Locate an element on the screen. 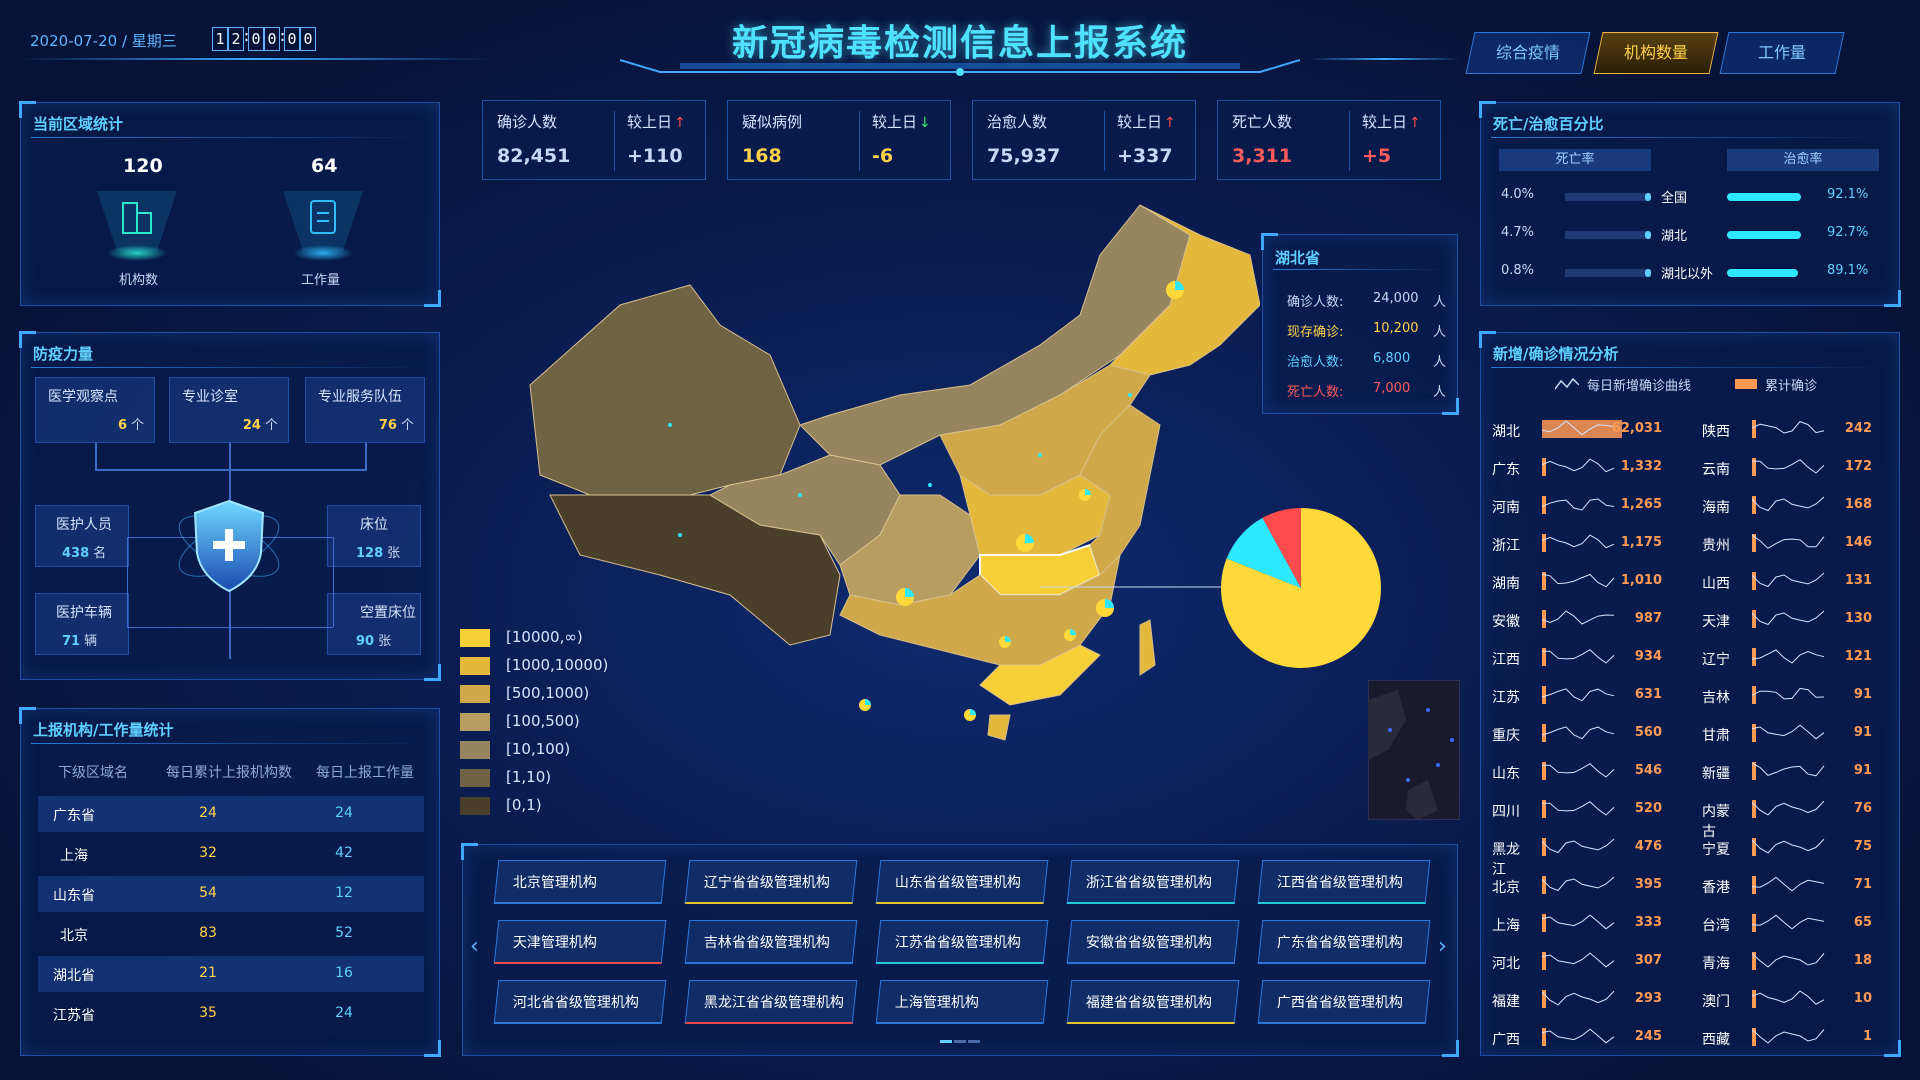  org-button: 吉林省省级管理机构 is located at coordinates (771, 942).